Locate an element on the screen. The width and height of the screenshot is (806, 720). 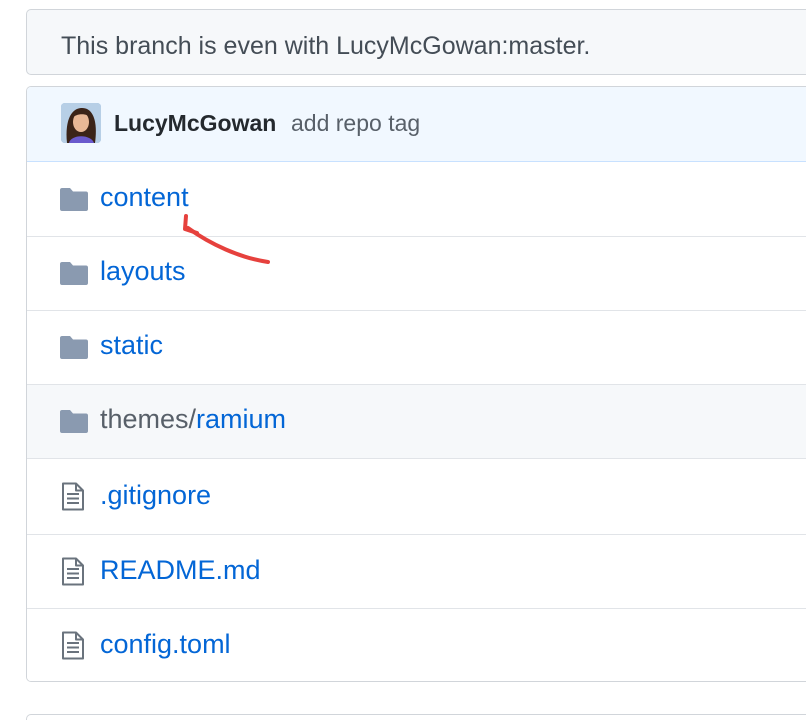
submodule-link: themes/ramium is located at coordinates (193, 419).